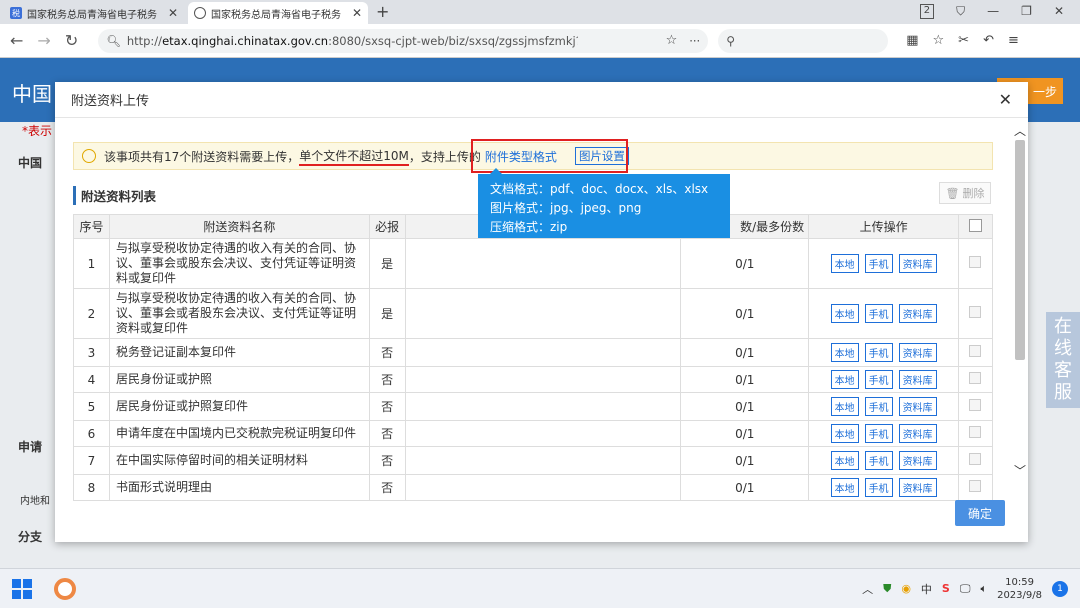 The height and width of the screenshot is (608, 1080). I want to click on chevron-up-icon: ︿, so click(867, 589).